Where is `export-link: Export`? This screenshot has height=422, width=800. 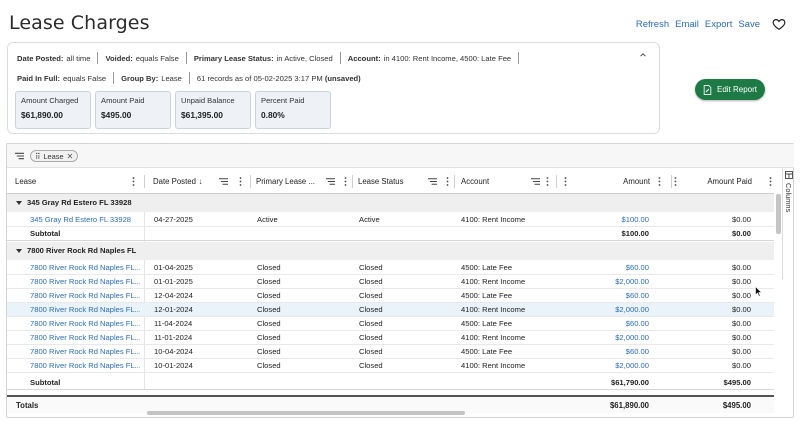 export-link: Export is located at coordinates (718, 24).